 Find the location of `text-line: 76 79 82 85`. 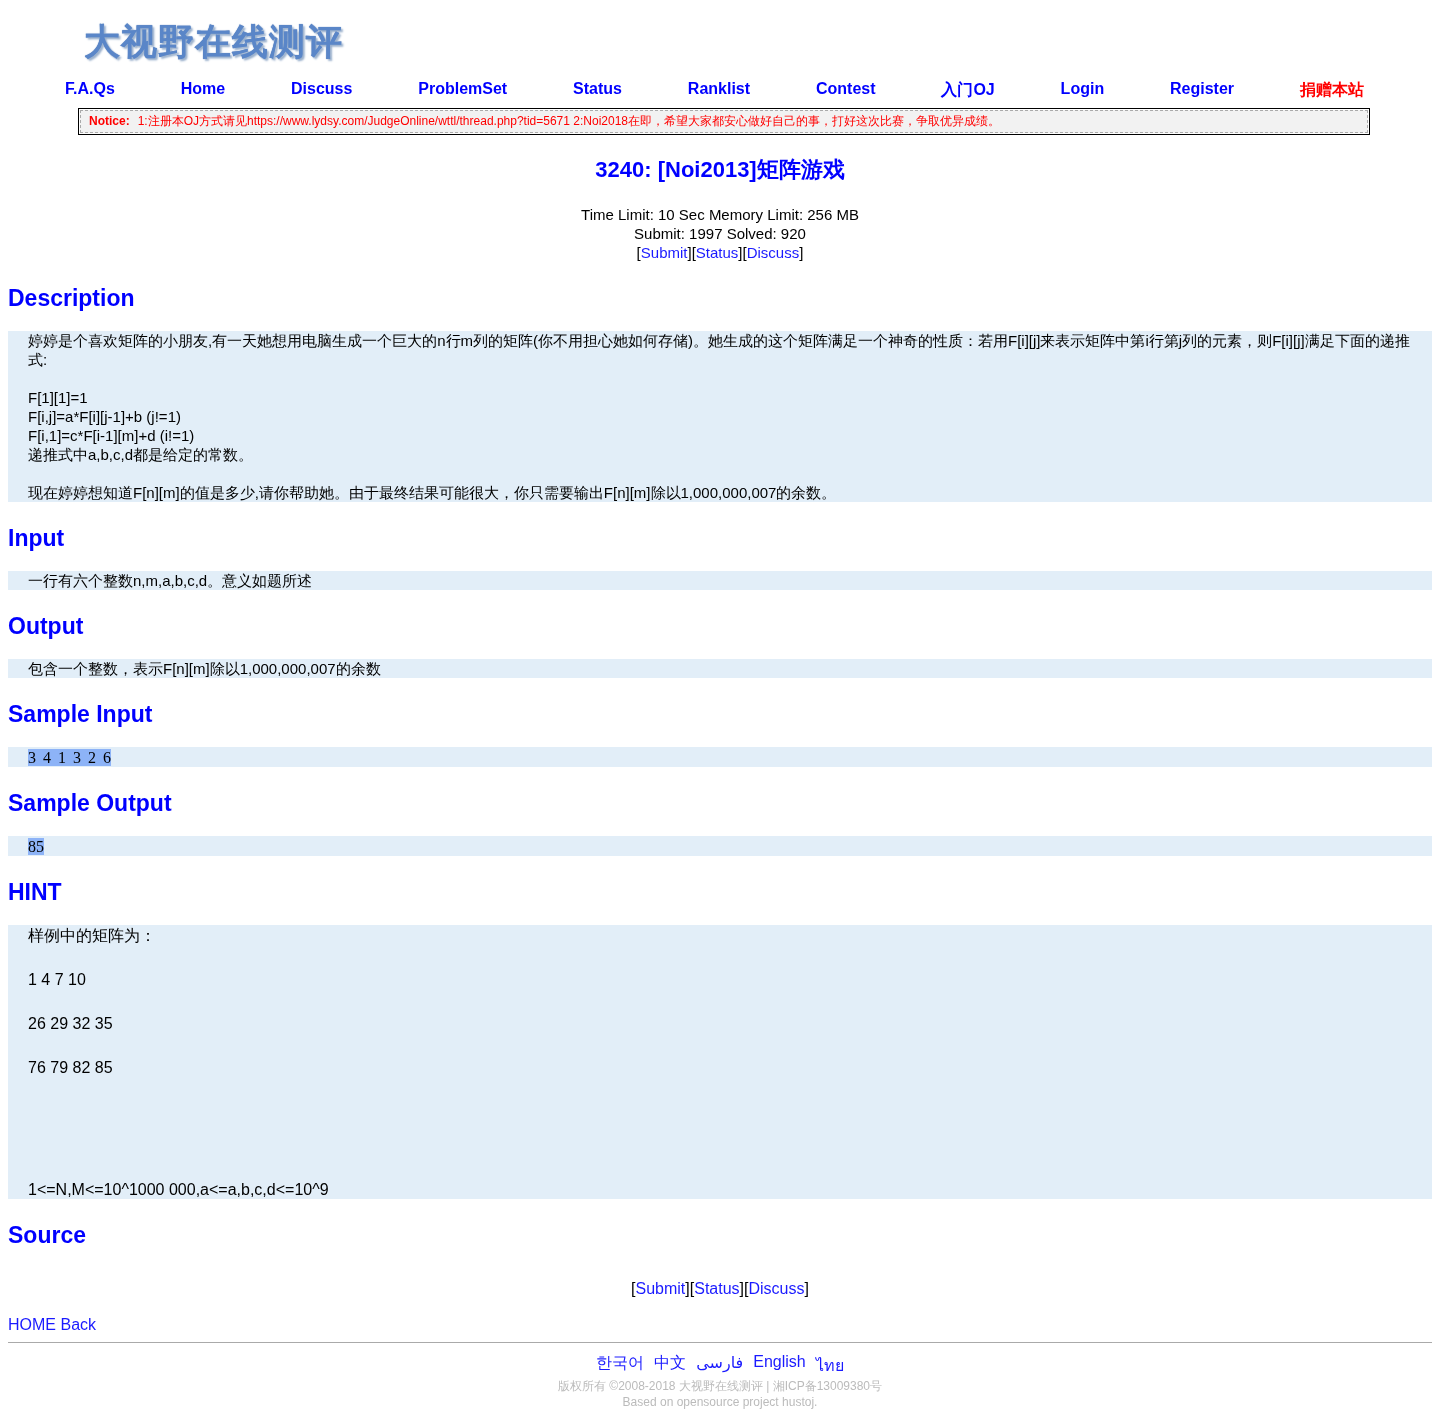

text-line: 76 79 82 85 is located at coordinates (71, 1067).